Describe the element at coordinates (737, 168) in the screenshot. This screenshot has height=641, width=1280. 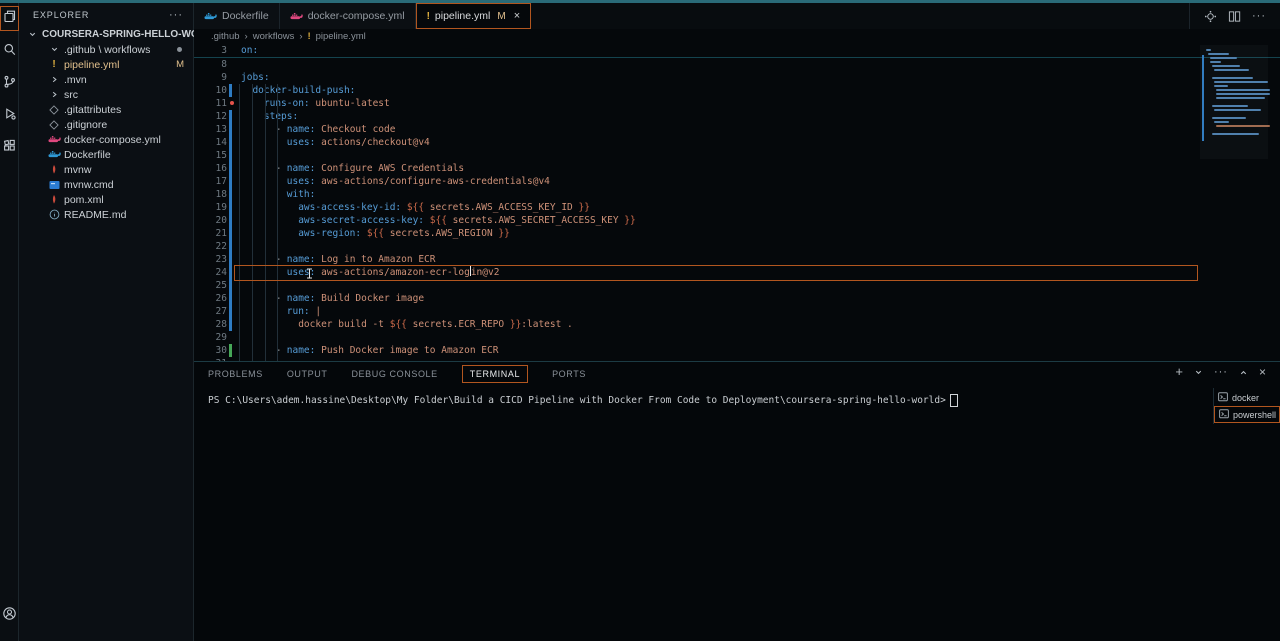
I see `code-line-16: 16 - name: Configure AWS Credentials` at that location.